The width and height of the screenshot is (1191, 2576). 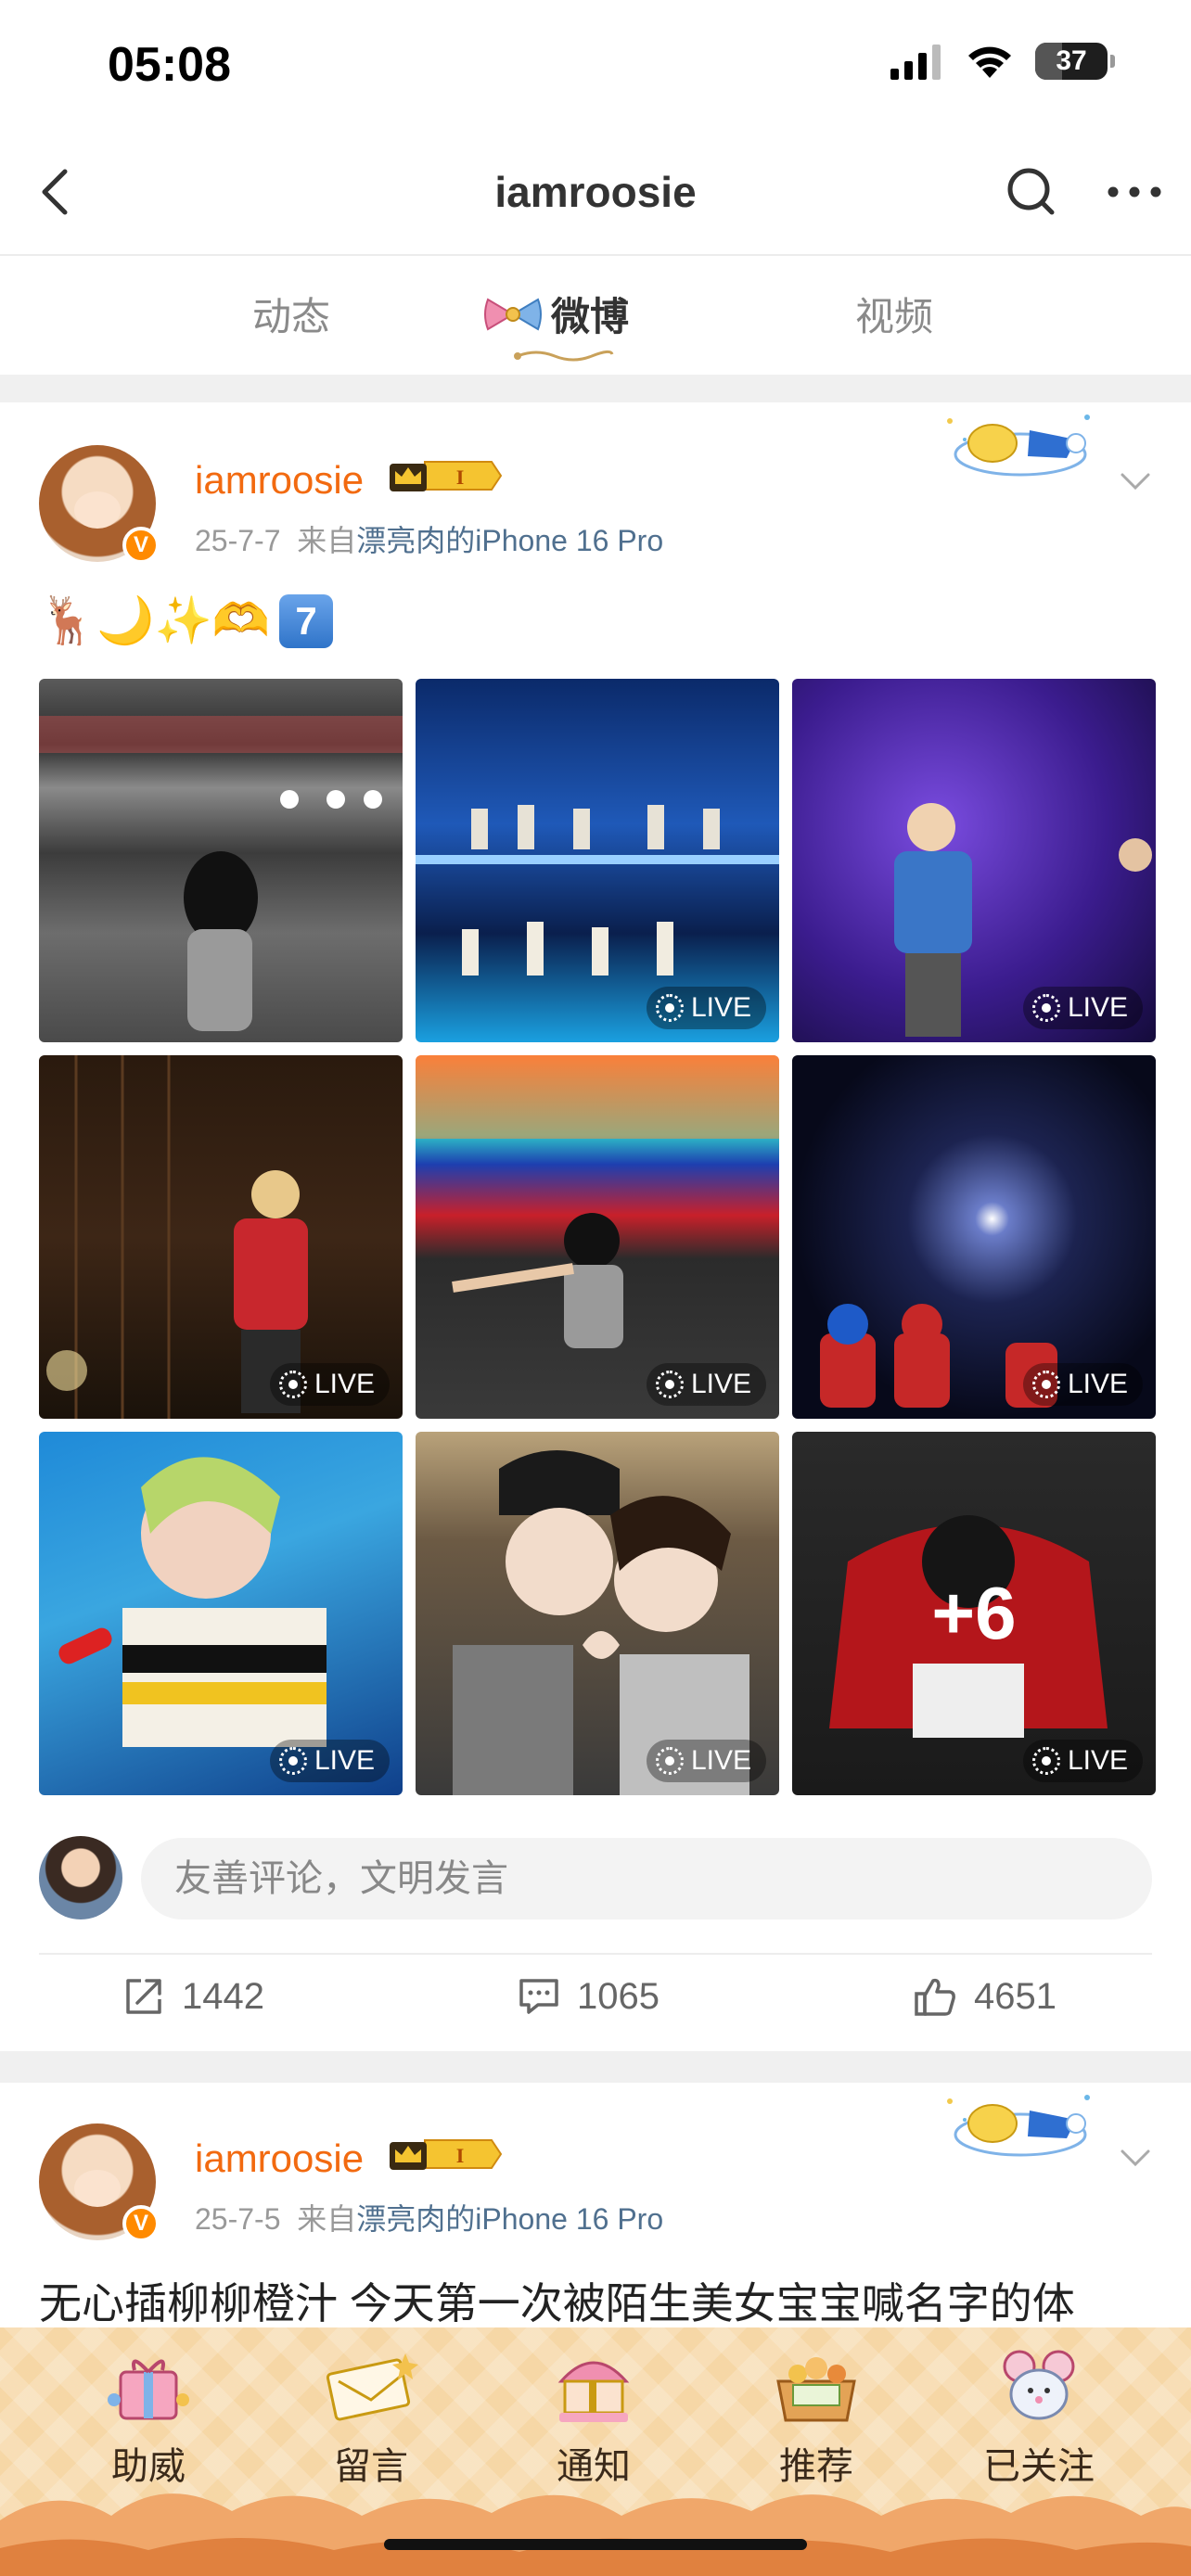 What do you see at coordinates (974, 860) in the screenshot?
I see `photo-3: LIVE` at bounding box center [974, 860].